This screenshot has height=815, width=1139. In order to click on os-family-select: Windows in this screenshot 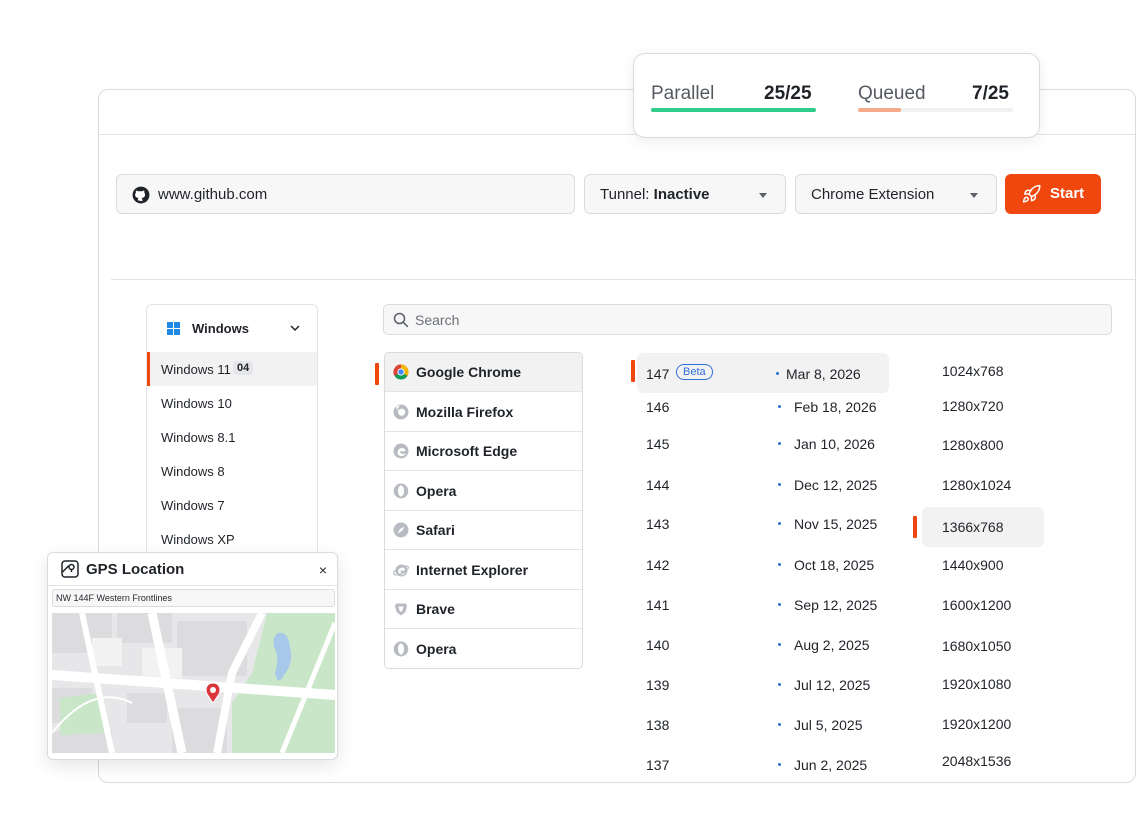, I will do `click(232, 329)`.